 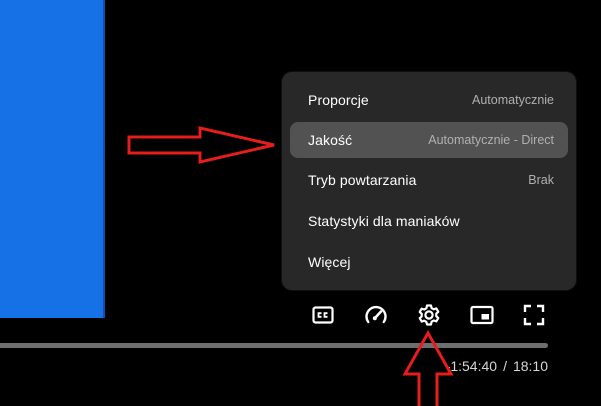 What do you see at coordinates (329, 262) in the screenshot?
I see `menu-item-label: Więcej` at bounding box center [329, 262].